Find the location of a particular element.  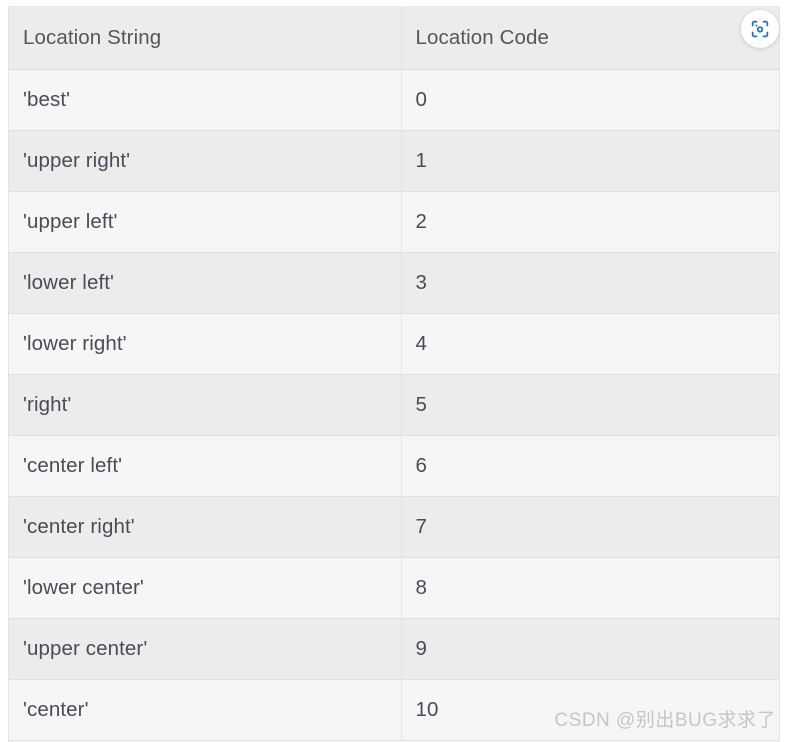

cell-location-string: 'best' is located at coordinates (205, 100).